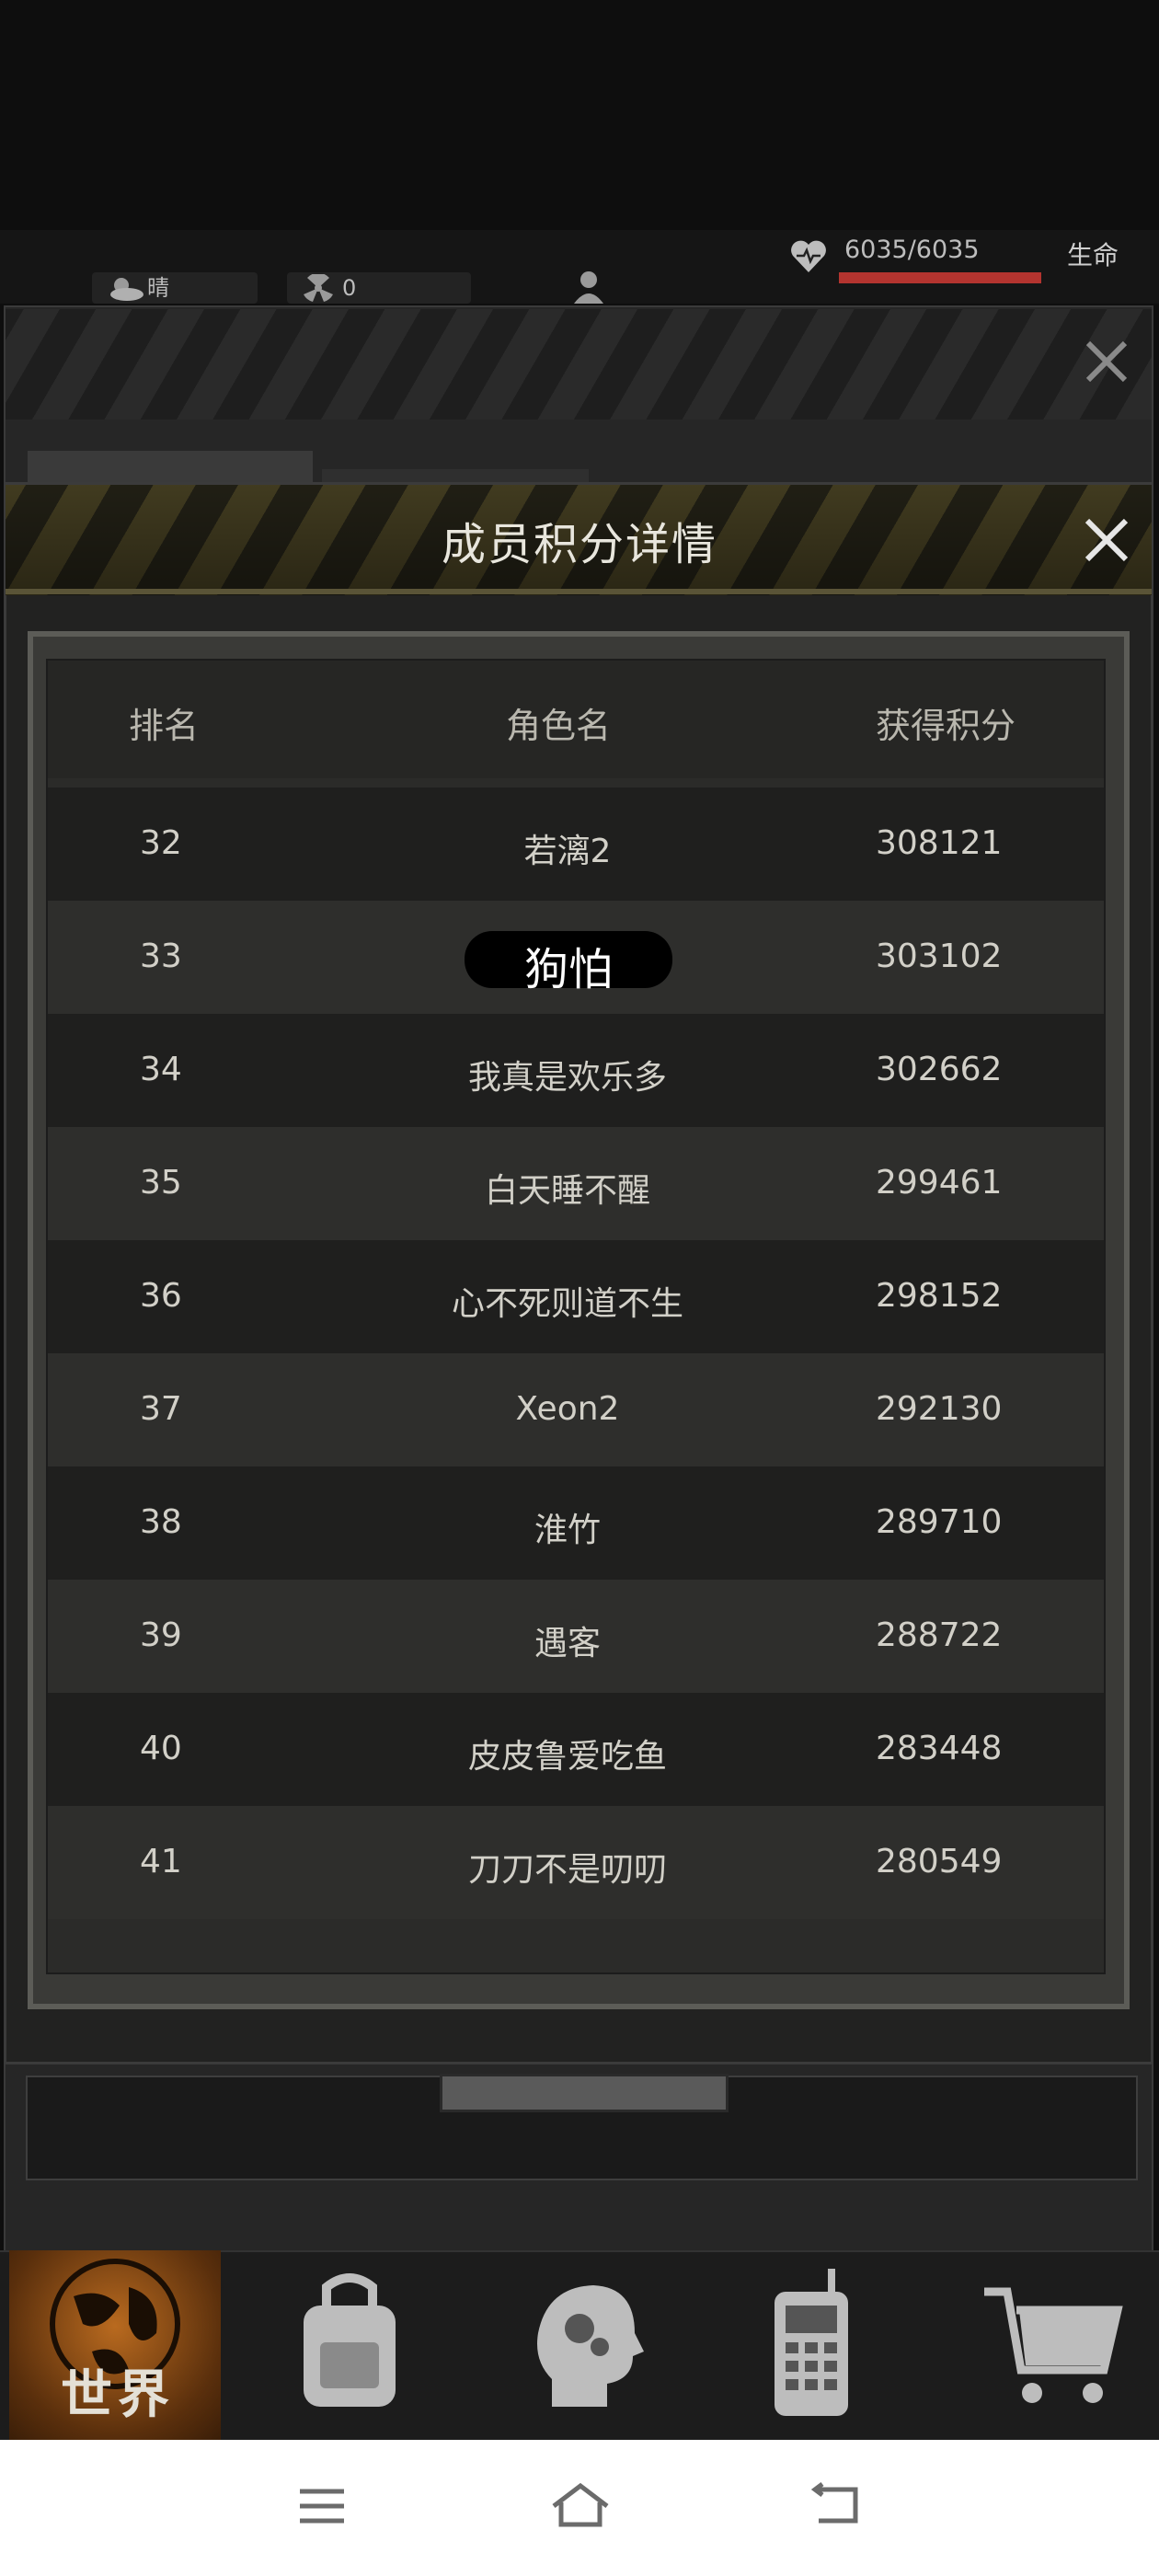  Describe the element at coordinates (1093, 255) in the screenshot. I see `hp-label: 生命` at that location.